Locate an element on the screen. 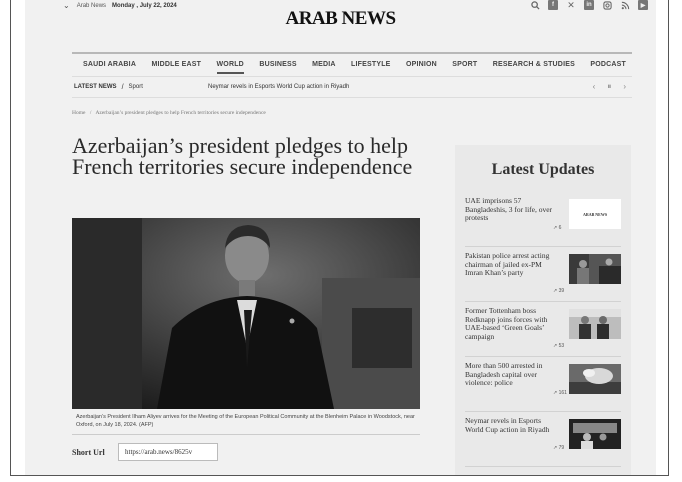 The width and height of the screenshot is (682, 482). short-url-label: Short Url is located at coordinates (88, 452).